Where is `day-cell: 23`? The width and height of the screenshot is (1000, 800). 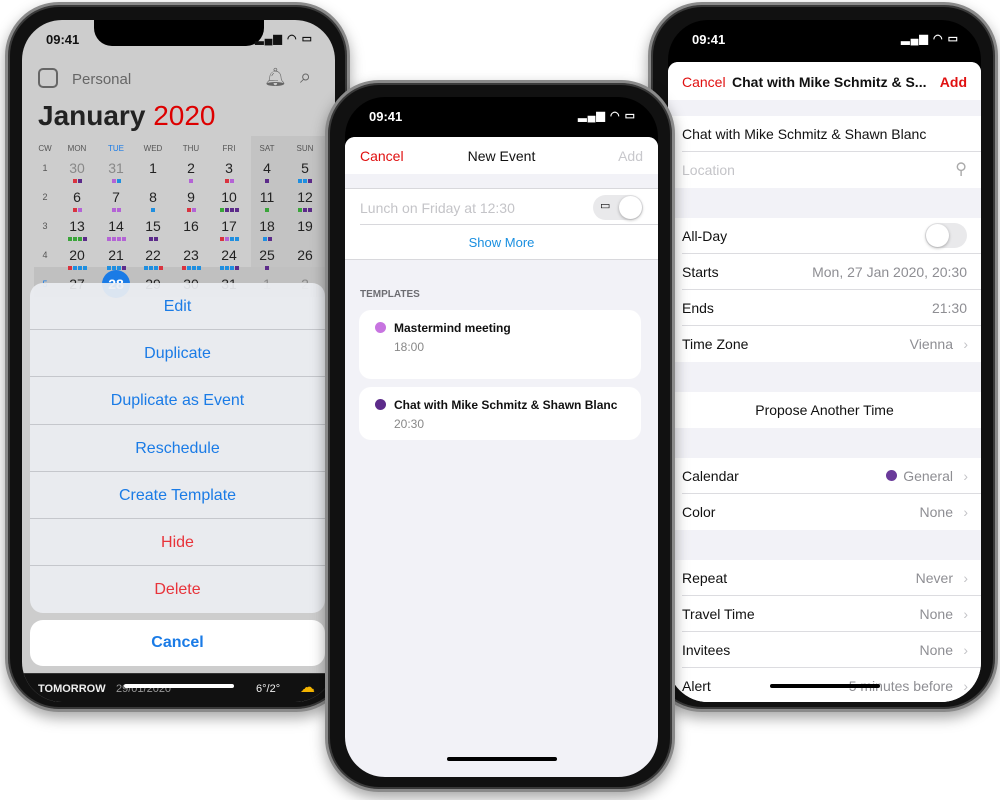
day-cell: 23 is located at coordinates (191, 255).